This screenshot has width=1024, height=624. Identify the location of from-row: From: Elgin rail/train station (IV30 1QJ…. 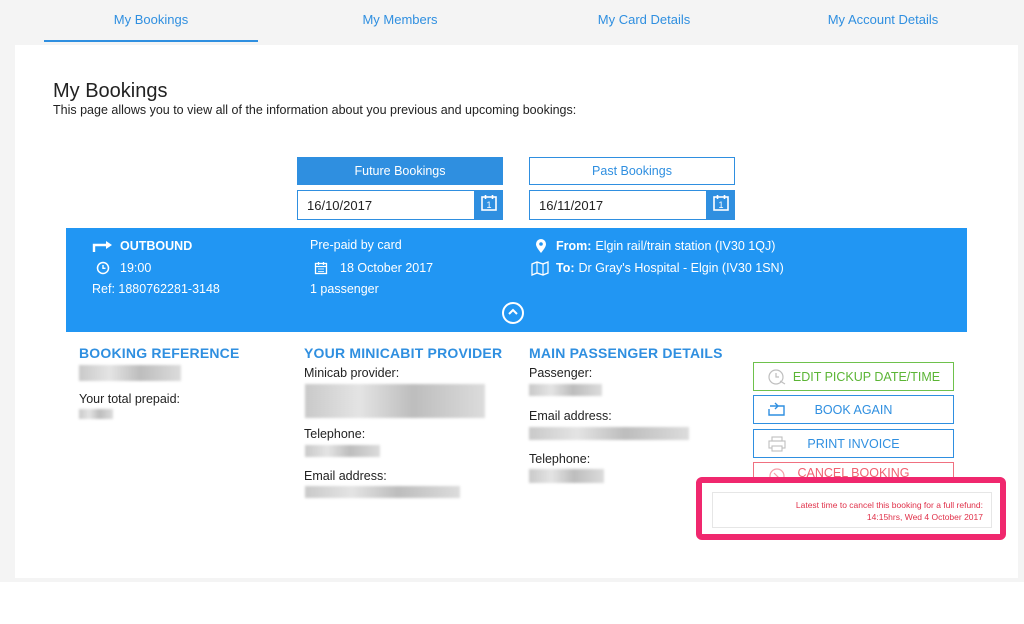
(653, 246).